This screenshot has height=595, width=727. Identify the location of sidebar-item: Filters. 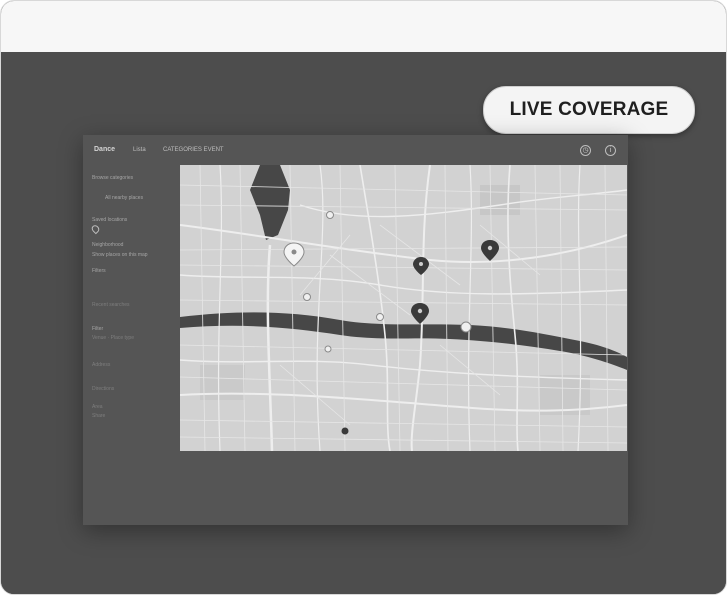
(99, 271).